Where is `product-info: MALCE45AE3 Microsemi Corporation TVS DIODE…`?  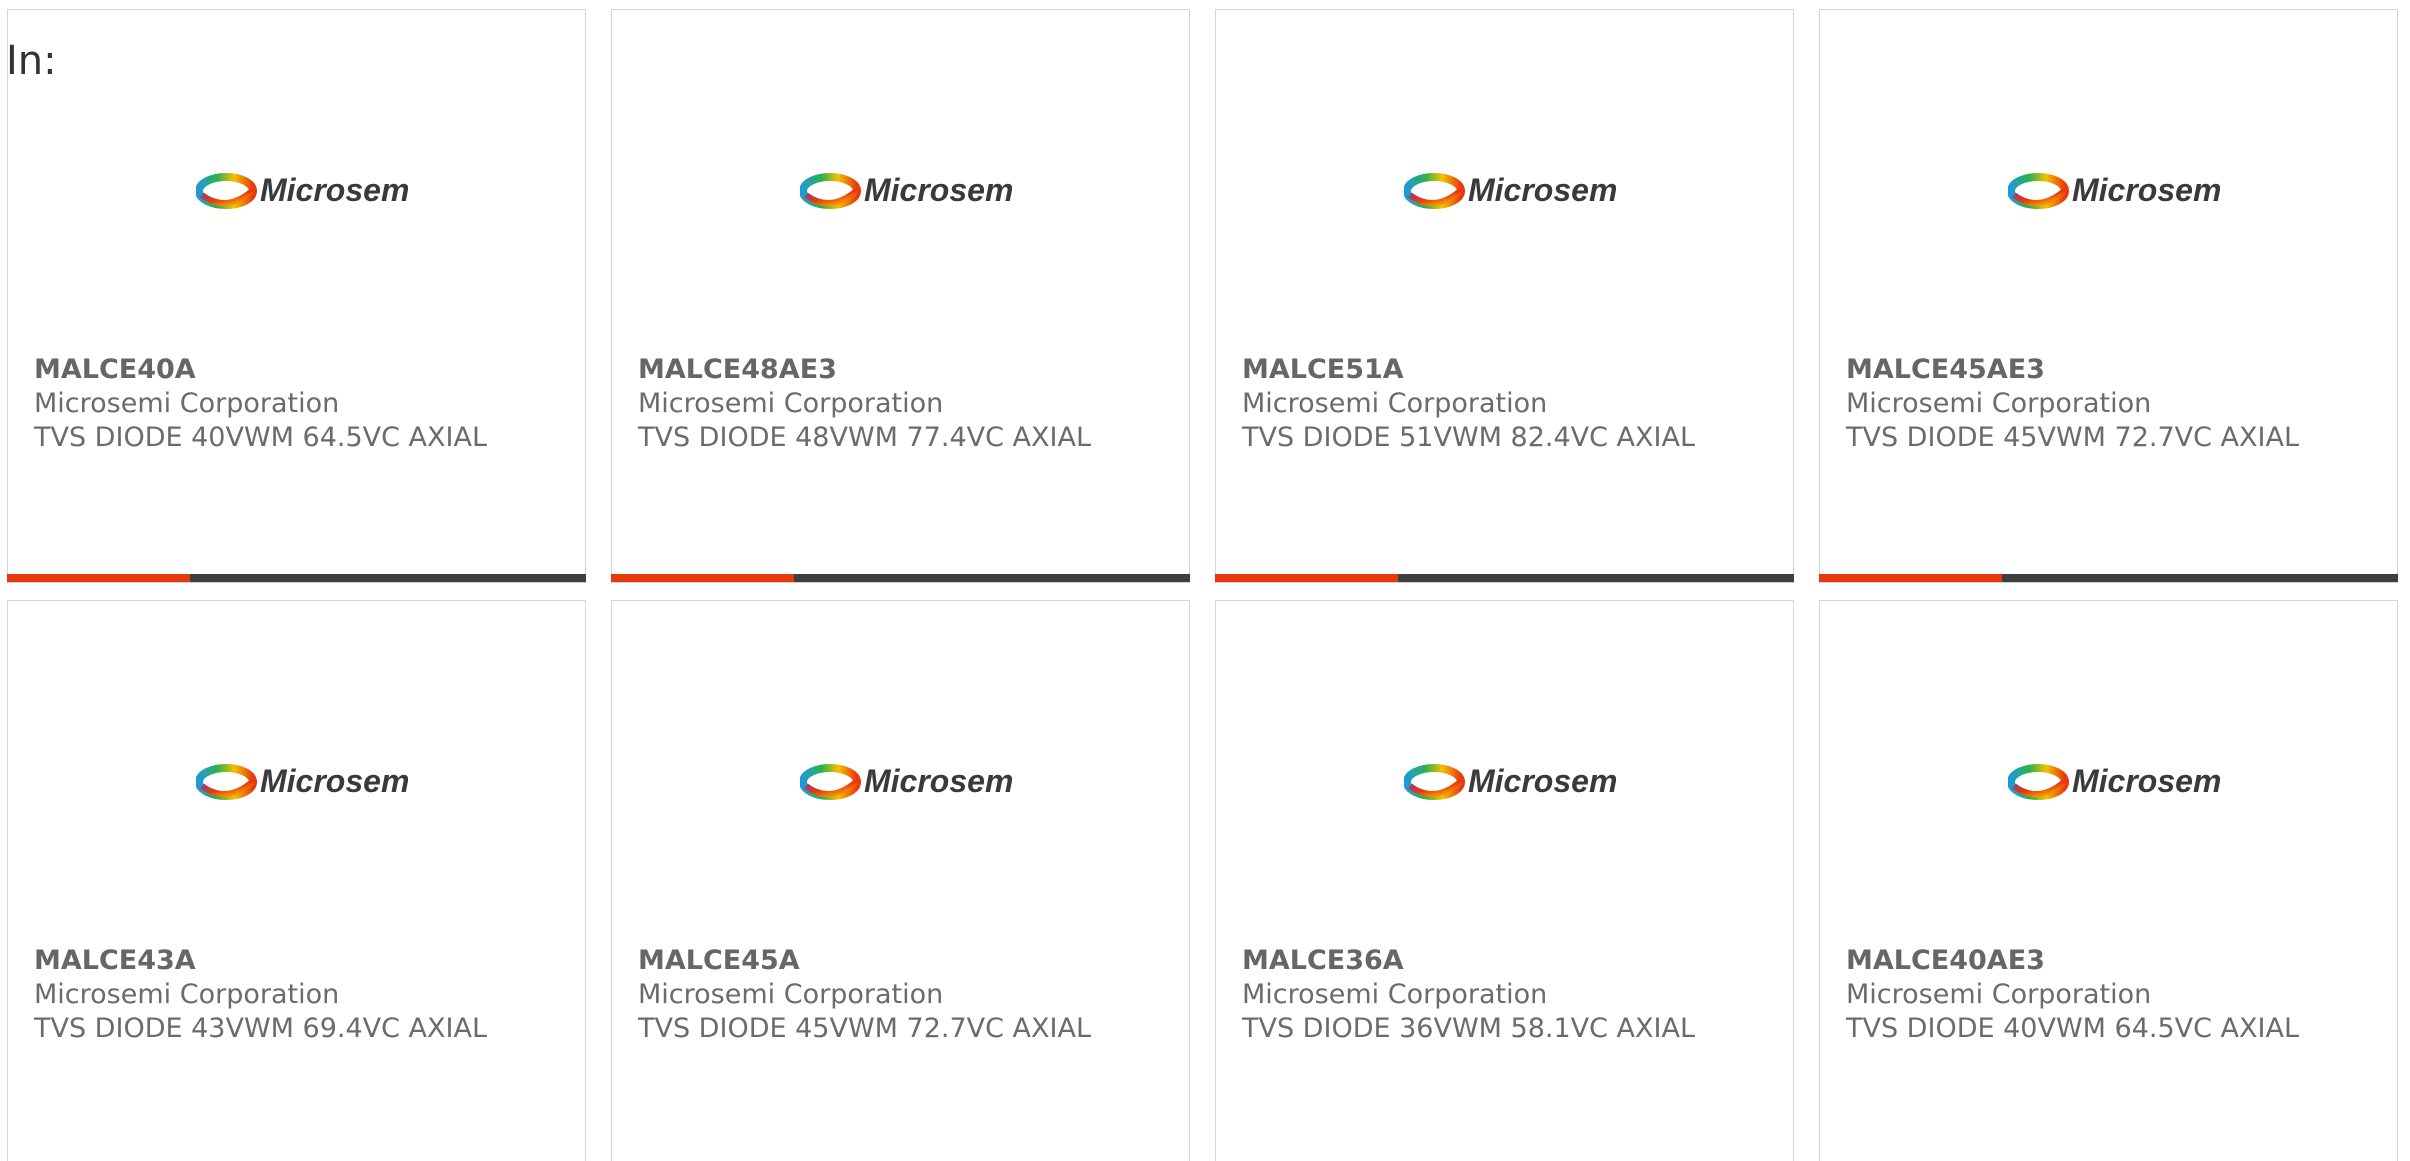 product-info: MALCE45AE3 Microsemi Corporation TVS DIODE… is located at coordinates (2116, 404).